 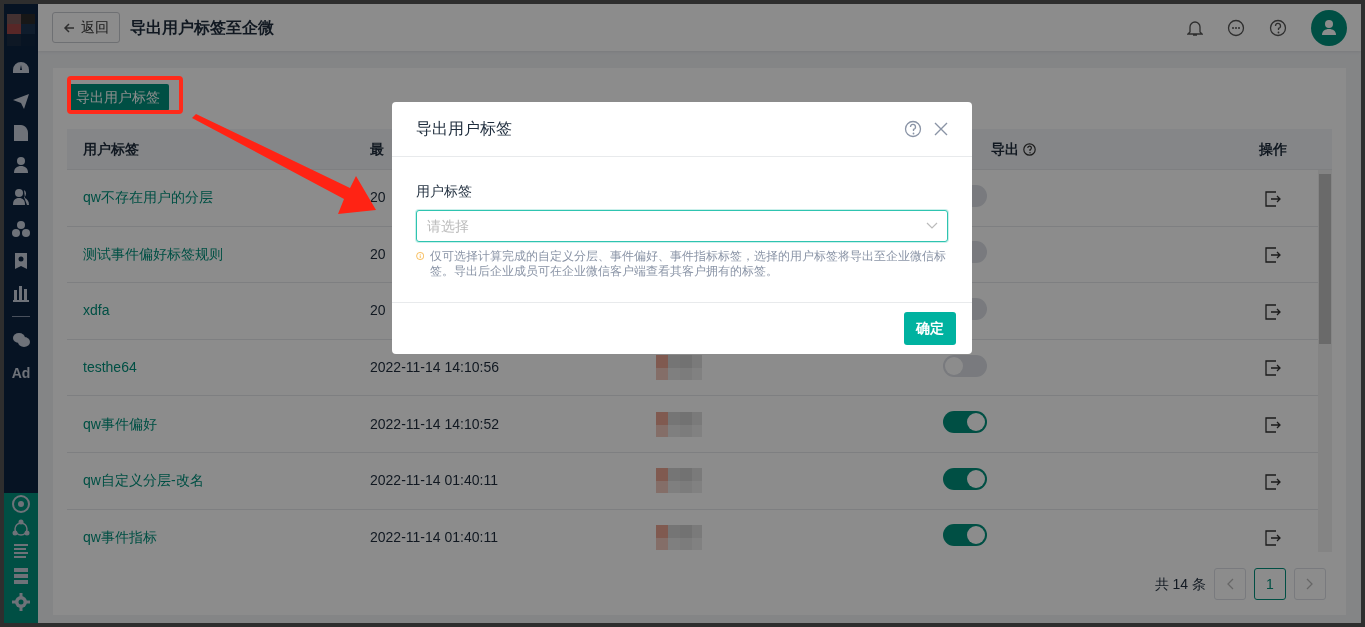 What do you see at coordinates (153, 253) in the screenshot?
I see `tag-link: 测试事件偏好标签规则` at bounding box center [153, 253].